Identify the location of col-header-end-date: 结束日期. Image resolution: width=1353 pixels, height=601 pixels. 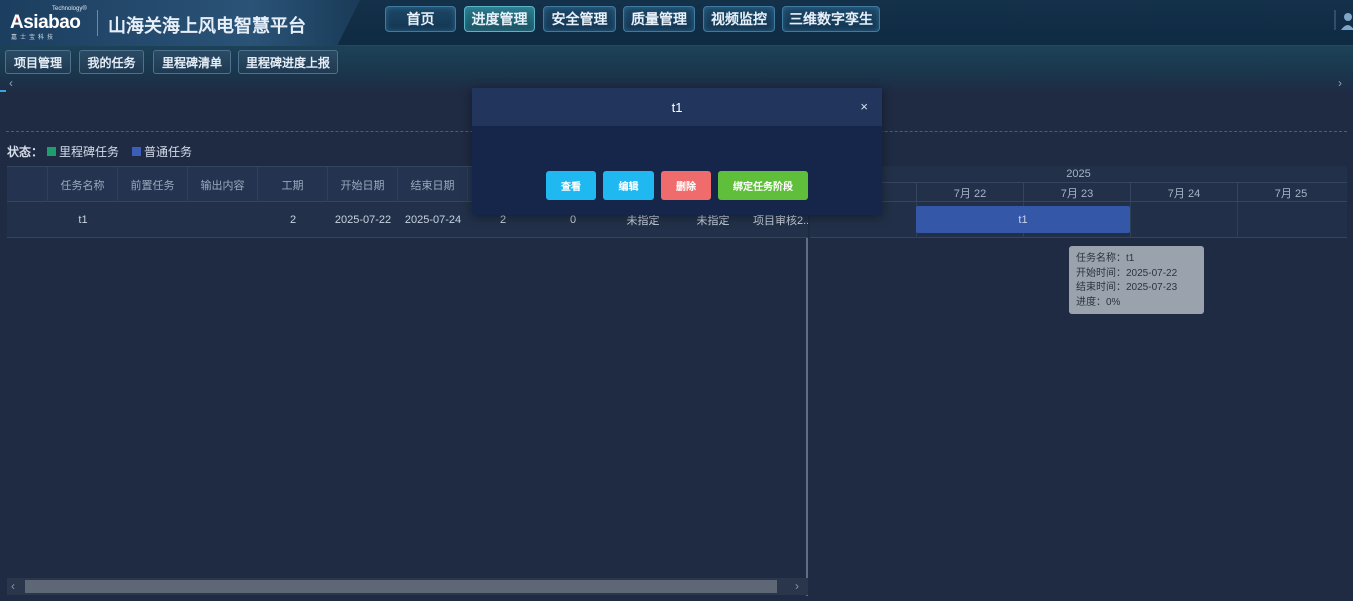
(433, 185).